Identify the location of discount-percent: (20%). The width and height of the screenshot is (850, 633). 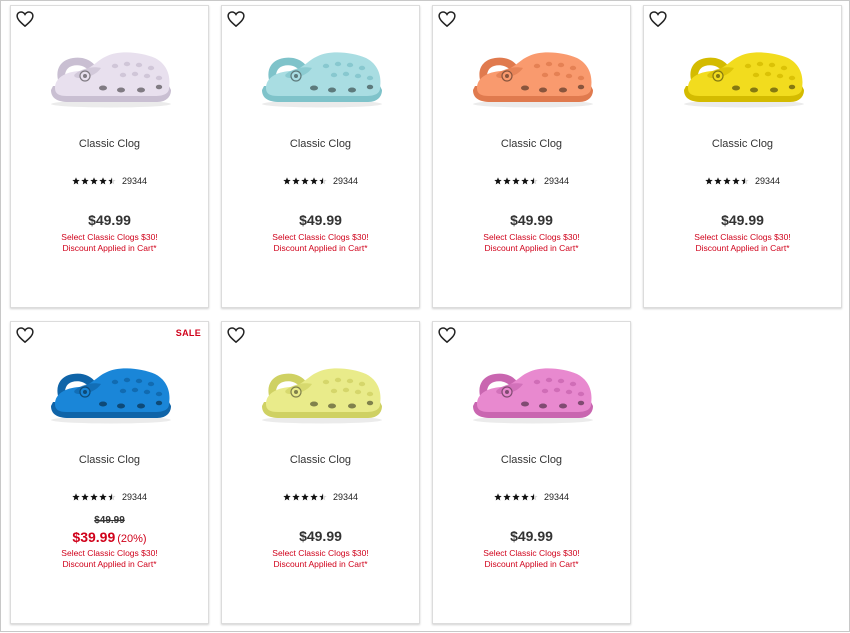
(132, 539).